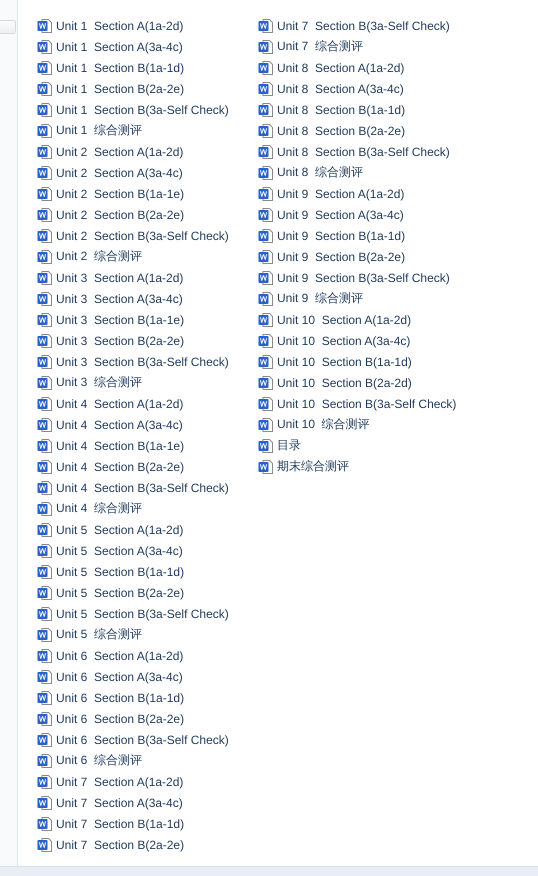 The height and width of the screenshot is (876, 538). What do you see at coordinates (368, 172) in the screenshot?
I see `file-item: Unit 8 综合测评` at bounding box center [368, 172].